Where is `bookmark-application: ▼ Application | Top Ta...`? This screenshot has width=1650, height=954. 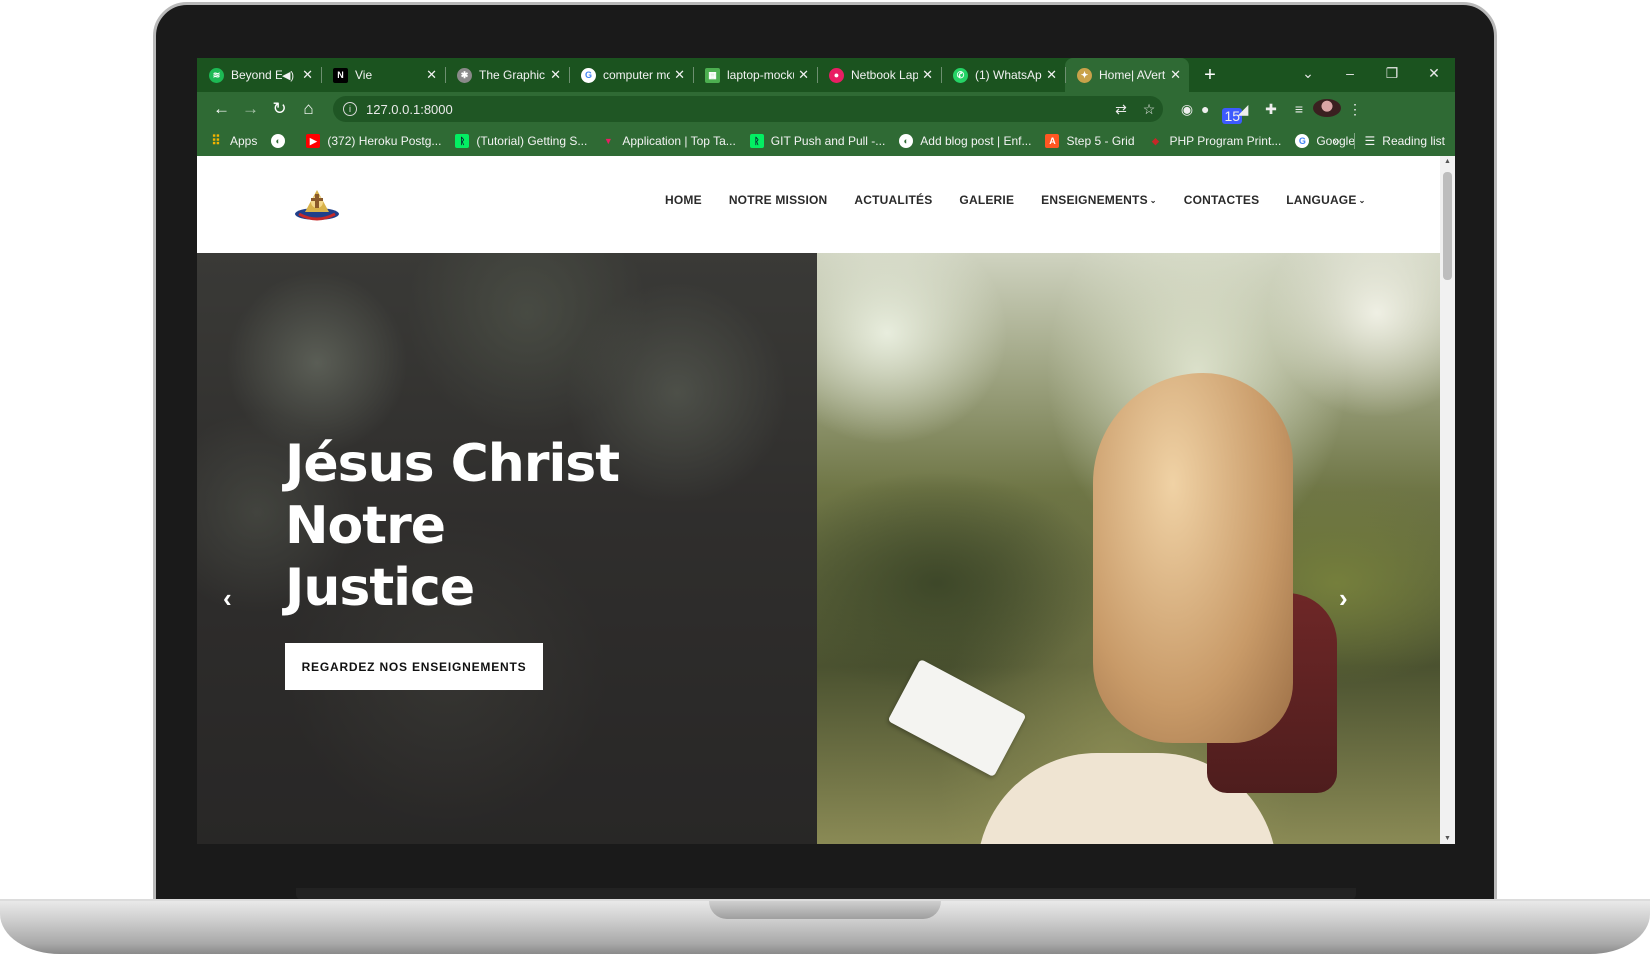 bookmark-application: ▼ Application | Top Ta... is located at coordinates (668, 141).